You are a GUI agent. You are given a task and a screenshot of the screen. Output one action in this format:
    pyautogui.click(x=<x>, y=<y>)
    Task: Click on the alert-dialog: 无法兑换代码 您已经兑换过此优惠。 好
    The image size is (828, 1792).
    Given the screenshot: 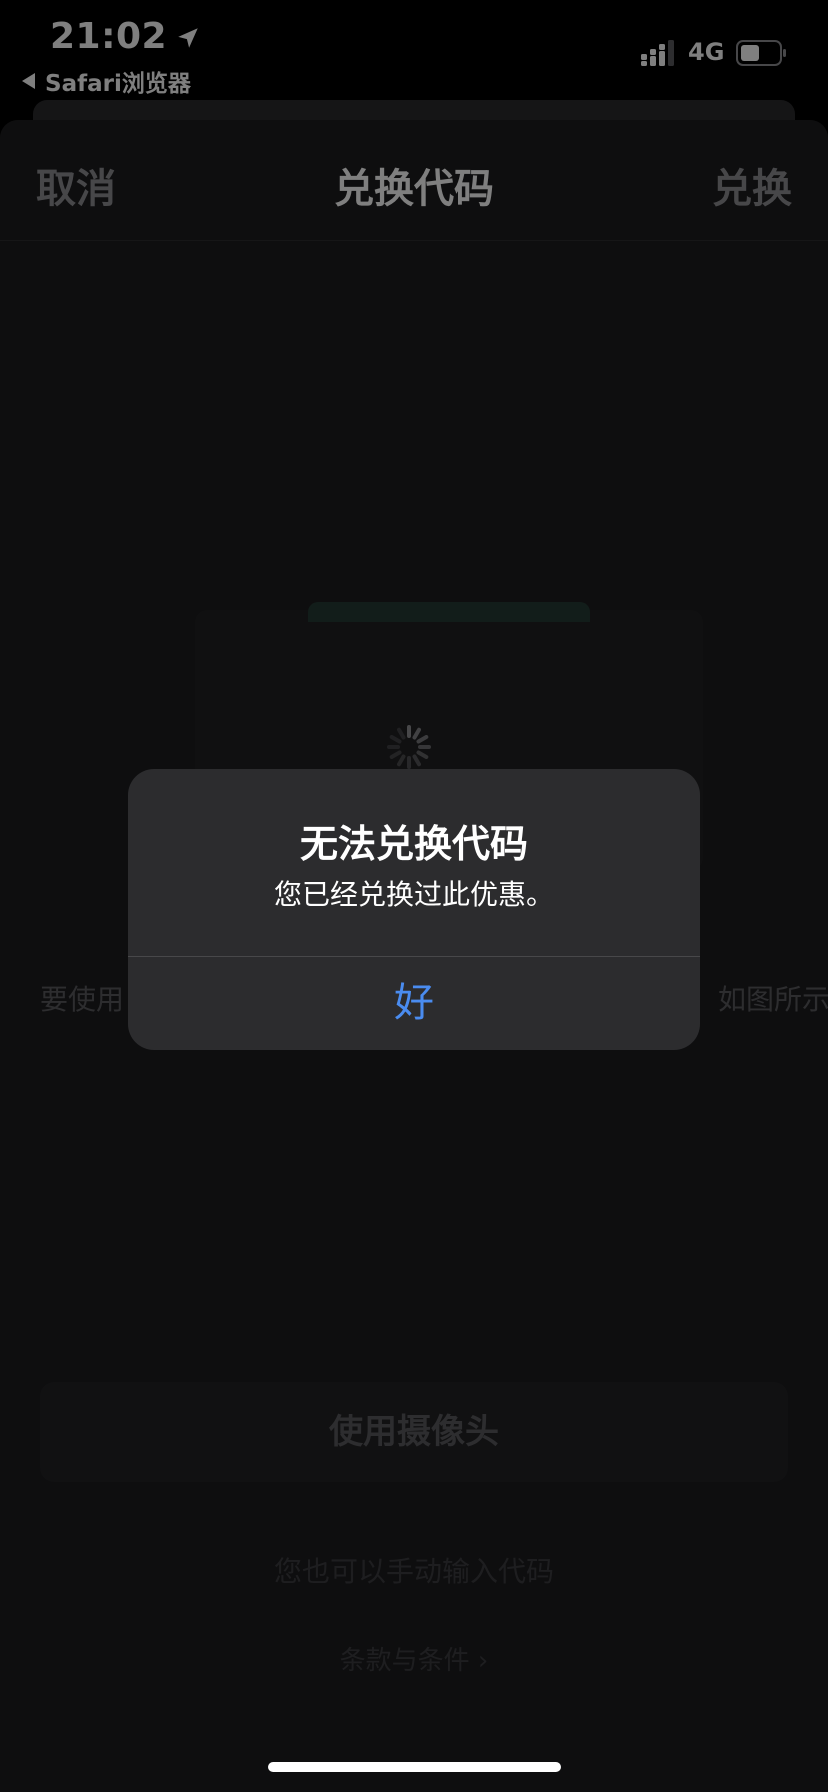 What is the action you would take?
    pyautogui.click(x=414, y=909)
    